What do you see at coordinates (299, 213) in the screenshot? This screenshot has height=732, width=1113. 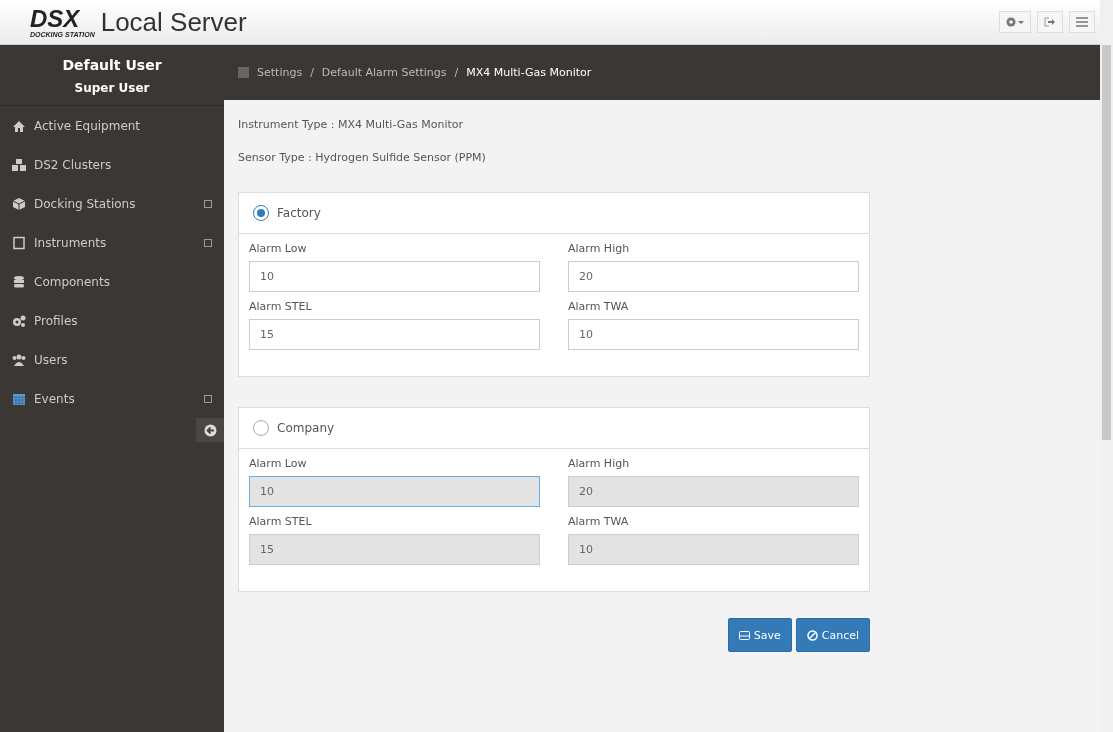 I see `radio-label: Factory` at bounding box center [299, 213].